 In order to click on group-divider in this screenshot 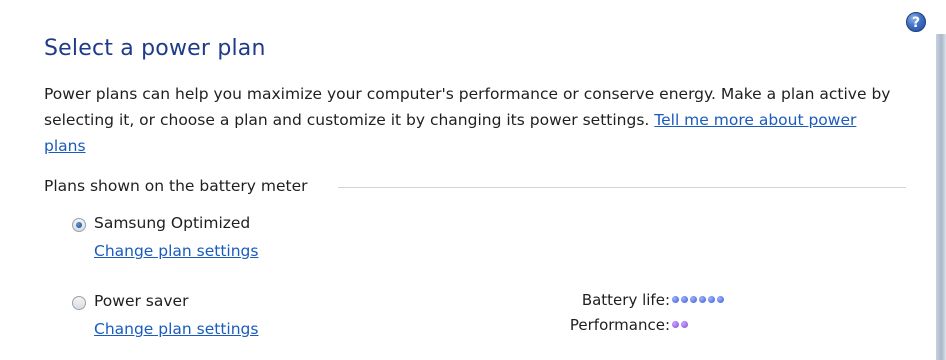, I will do `click(622, 187)`.